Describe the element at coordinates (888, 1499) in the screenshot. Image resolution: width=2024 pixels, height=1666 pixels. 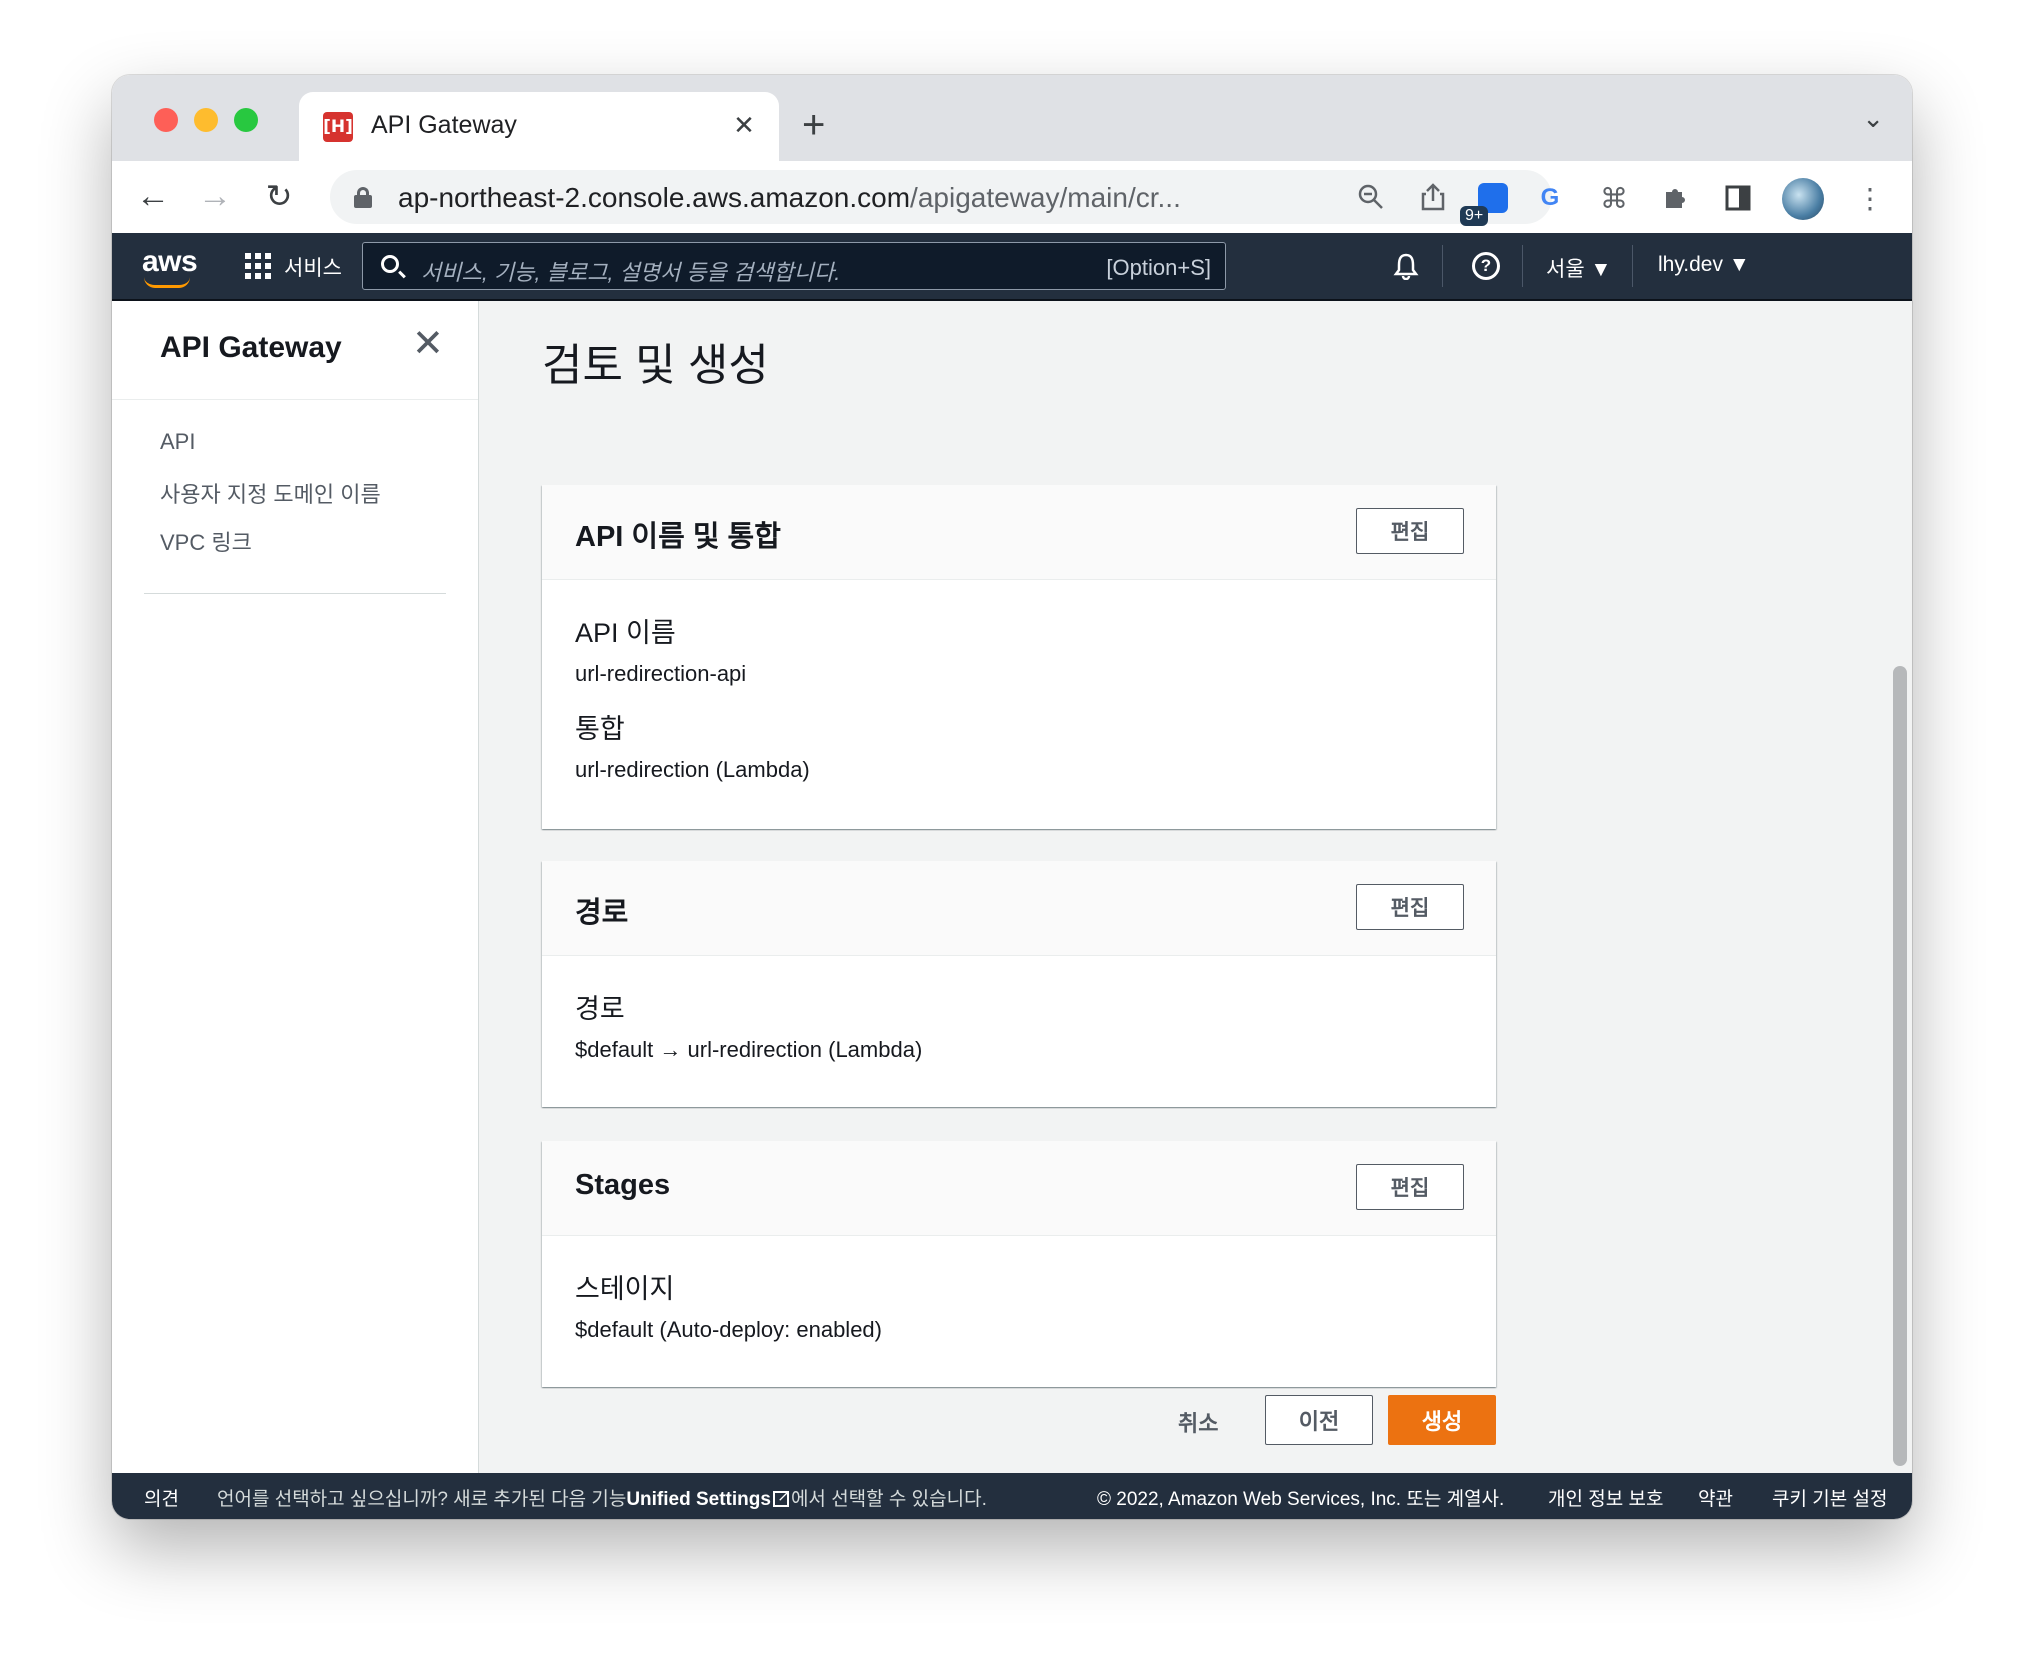
I see `language-notice-suffix: 에서 선택할 수 있습니다.` at that location.